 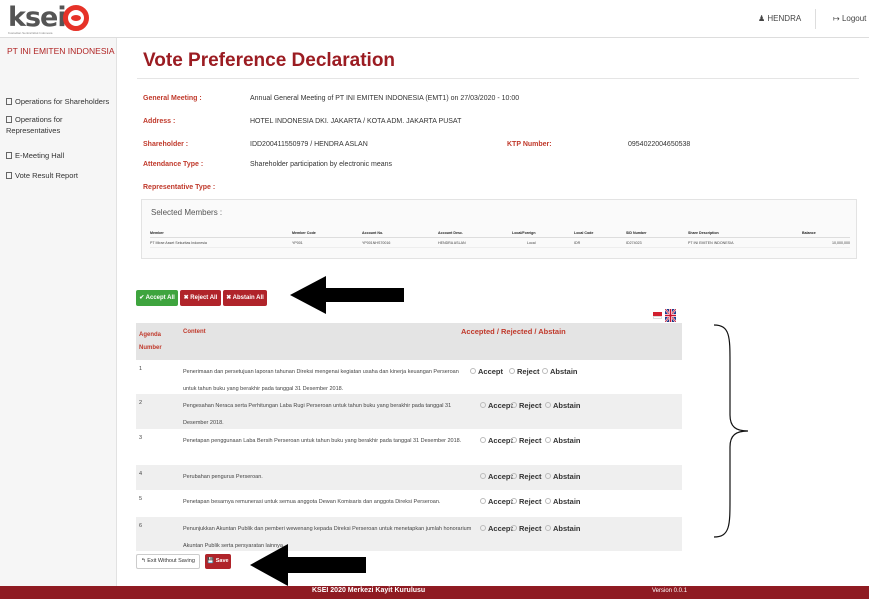 What do you see at coordinates (670, 315) in the screenshot?
I see `flag-uk-icon` at bounding box center [670, 315].